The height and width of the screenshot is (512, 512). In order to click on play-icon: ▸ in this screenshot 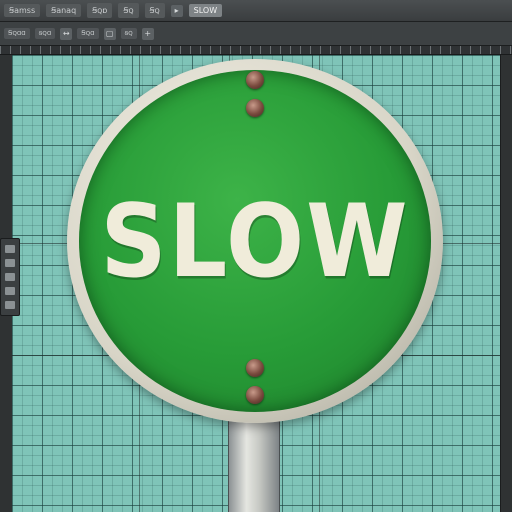, I will do `click(176, 10)`.